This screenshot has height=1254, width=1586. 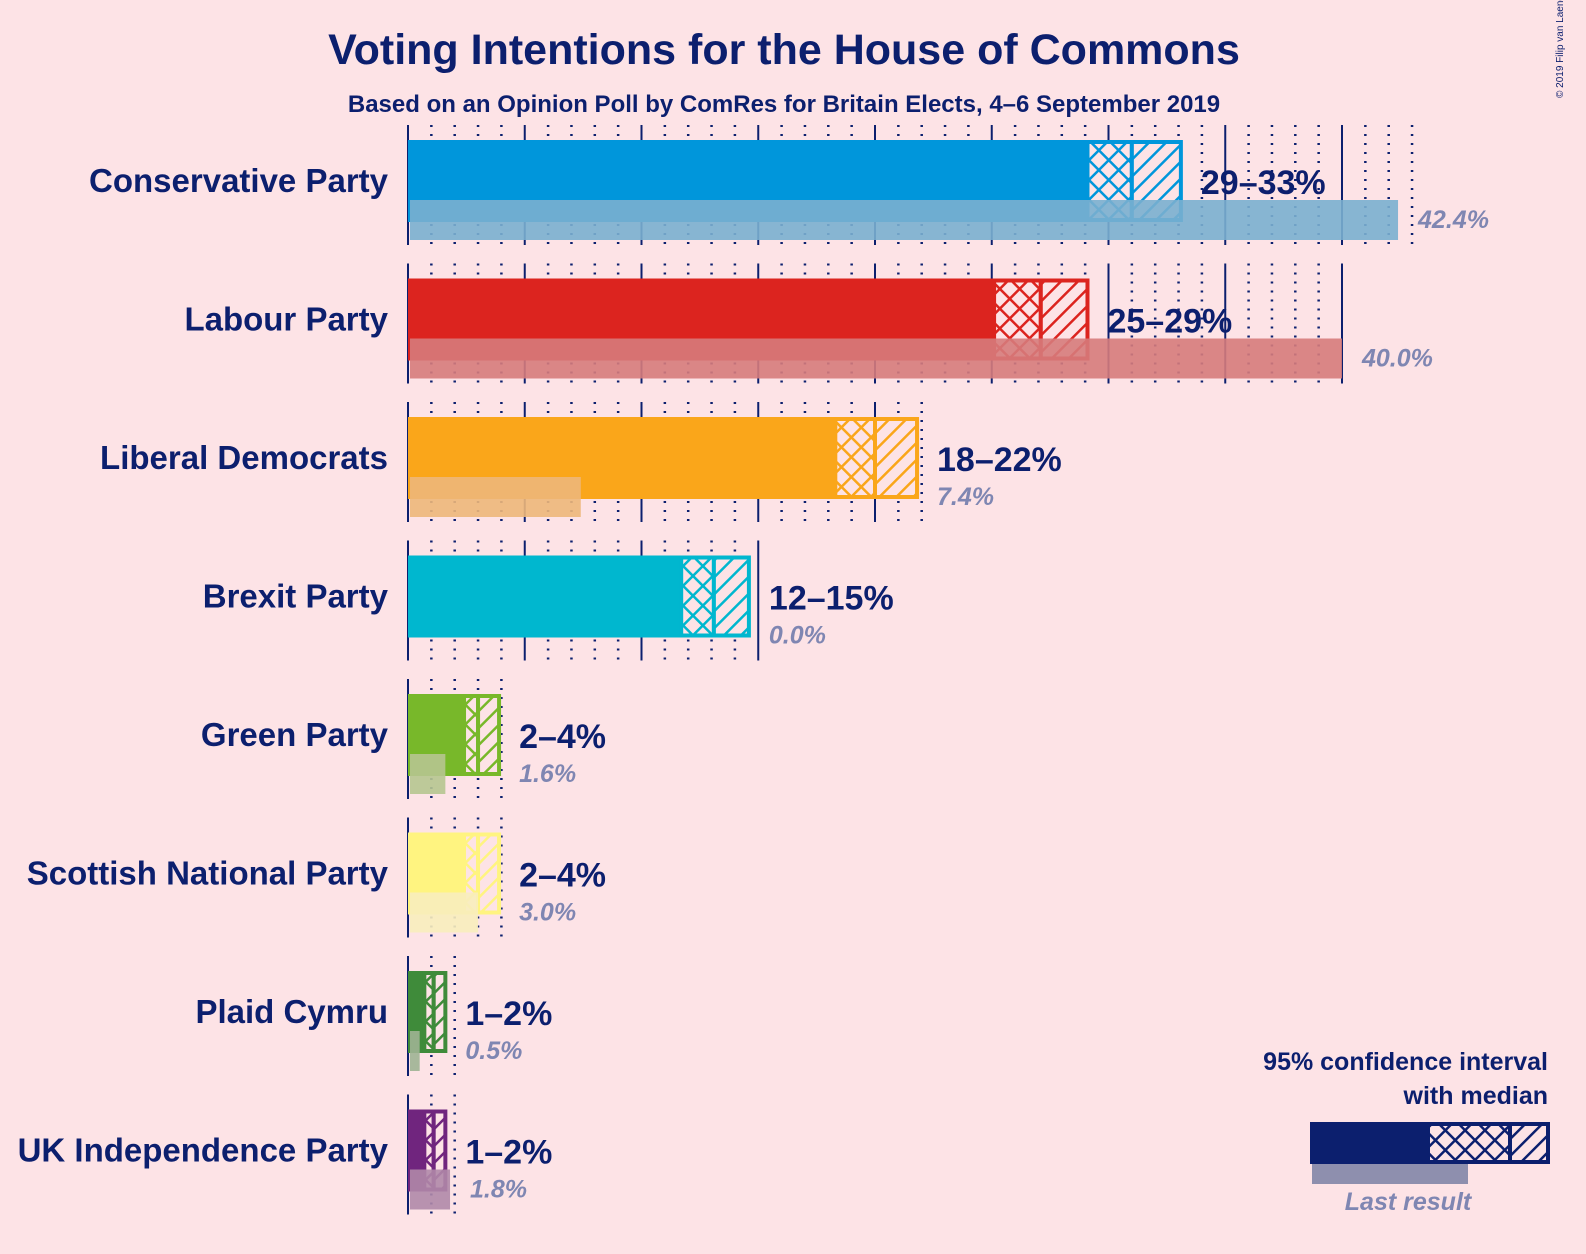 I want to click on last-result-label: 42.4%, so click(x=1453, y=220).